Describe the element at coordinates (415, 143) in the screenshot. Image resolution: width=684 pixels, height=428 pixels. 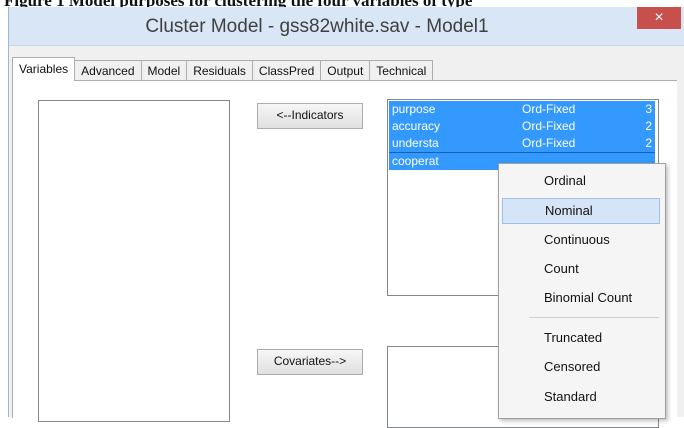
I see `indicator-name: understa` at that location.